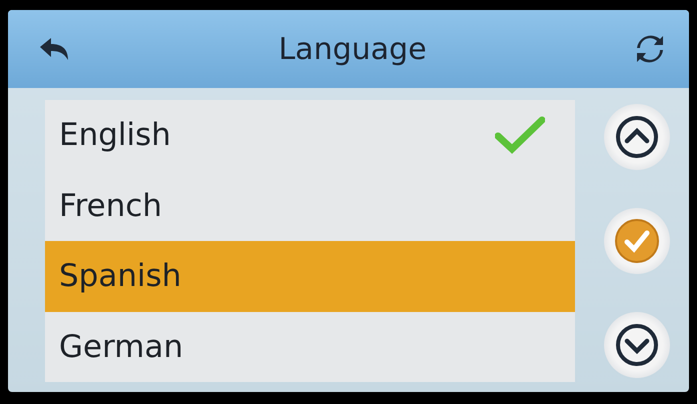 This screenshot has width=697, height=404. Describe the element at coordinates (310, 347) in the screenshot. I see `language-item: German` at that location.